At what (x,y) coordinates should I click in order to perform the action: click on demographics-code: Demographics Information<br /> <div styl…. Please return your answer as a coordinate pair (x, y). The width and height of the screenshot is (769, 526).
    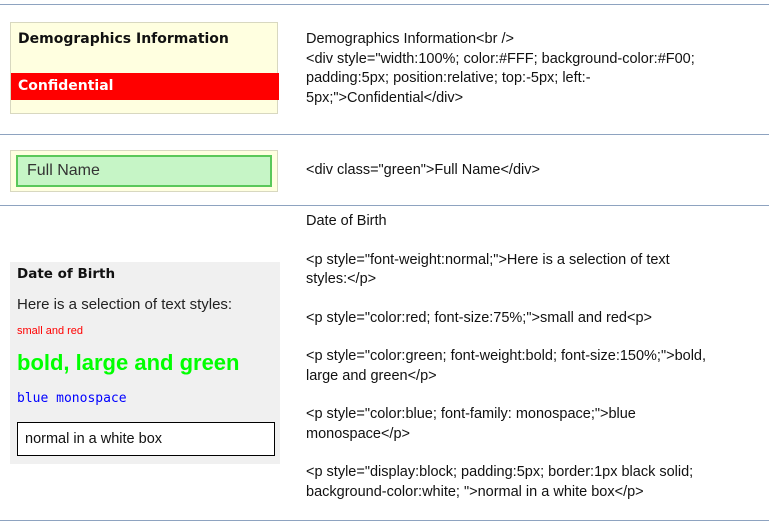
    Looking at the image, I should click on (533, 69).